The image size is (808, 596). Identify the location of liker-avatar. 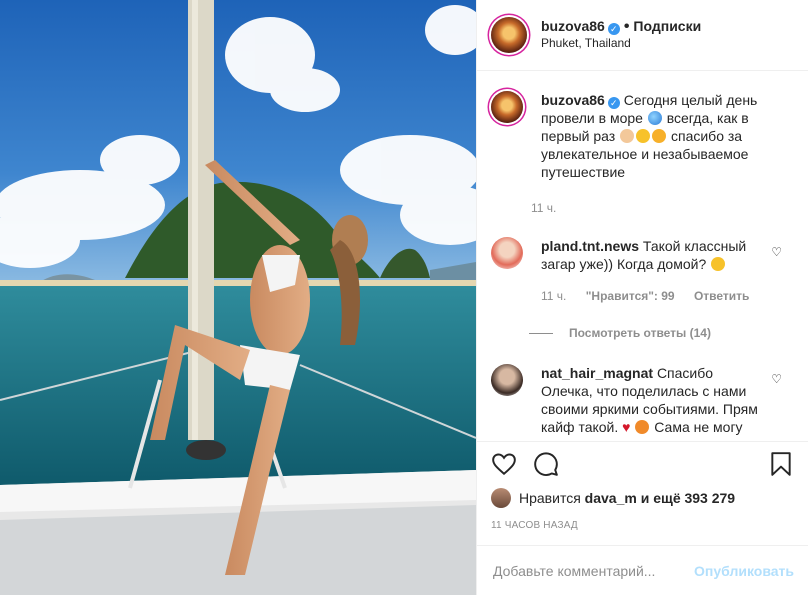
(501, 498).